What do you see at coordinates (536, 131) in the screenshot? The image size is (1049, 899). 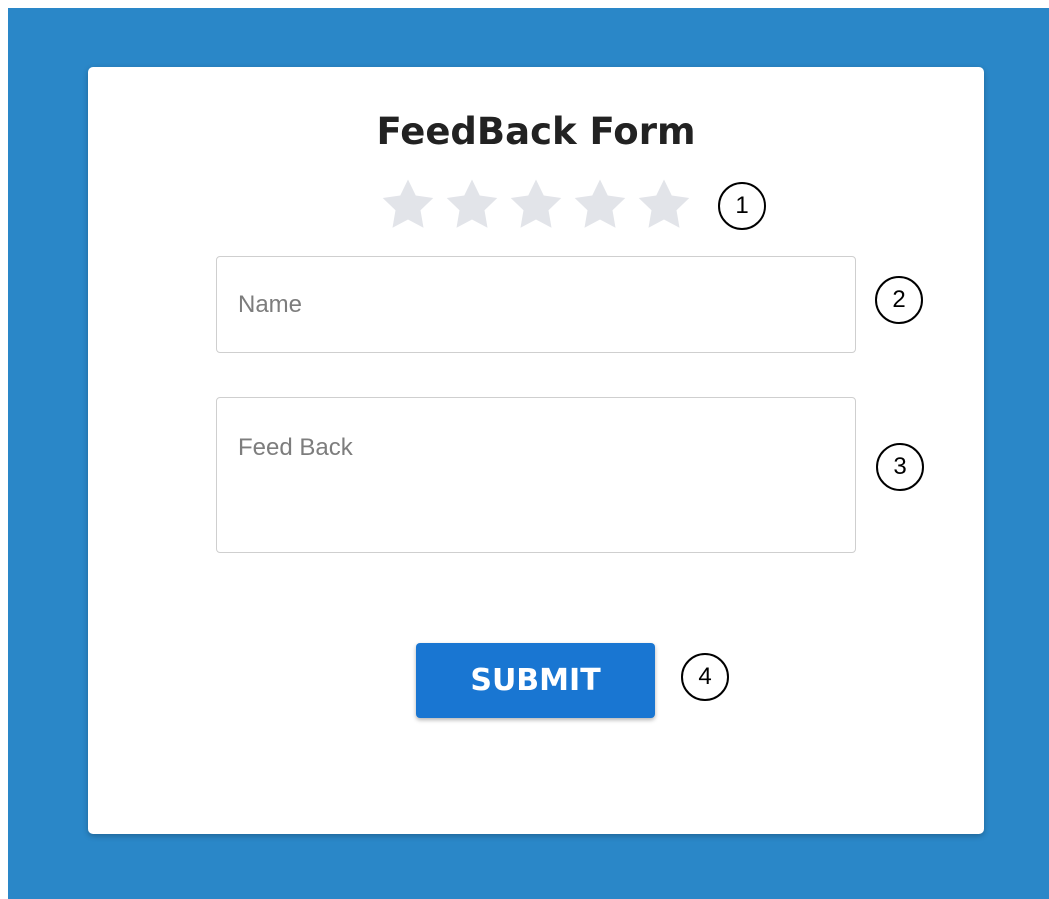 I see `page-title: FeedBack Form` at bounding box center [536, 131].